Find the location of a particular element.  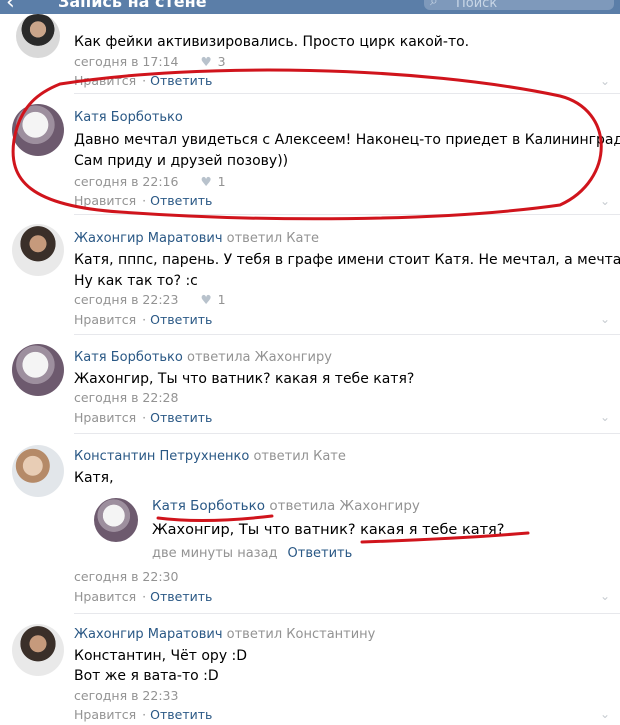

comment-author: Катя Борботько ответила Жахонгиру is located at coordinates (203, 357).